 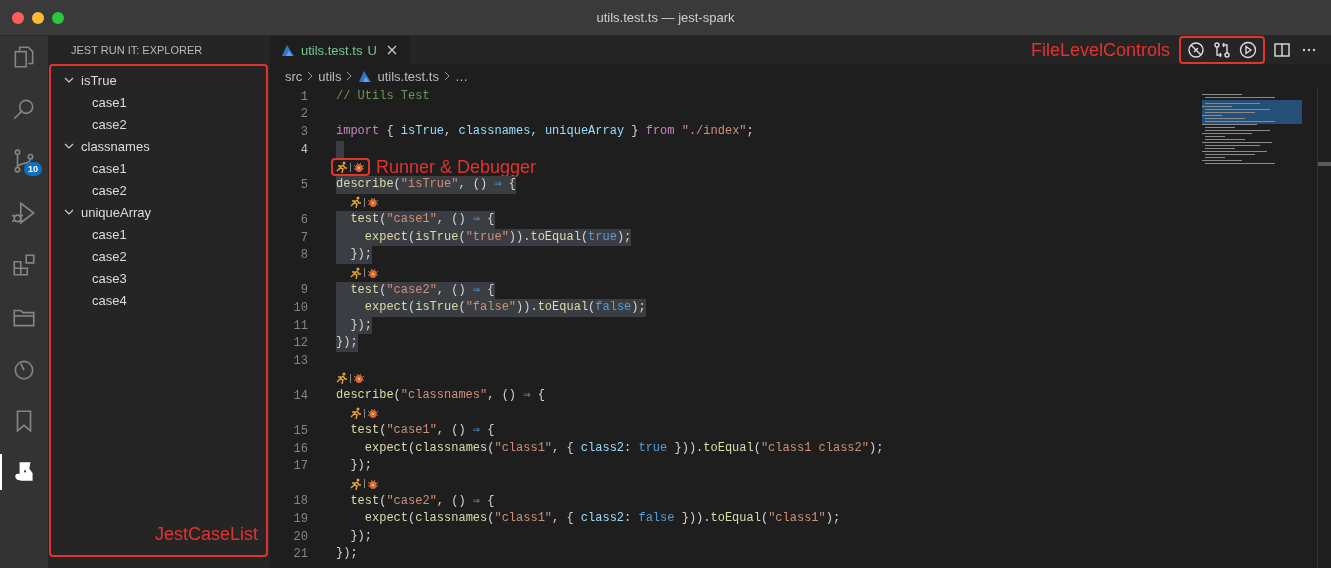 I want to click on line-number: 1, so click(x=304, y=96).